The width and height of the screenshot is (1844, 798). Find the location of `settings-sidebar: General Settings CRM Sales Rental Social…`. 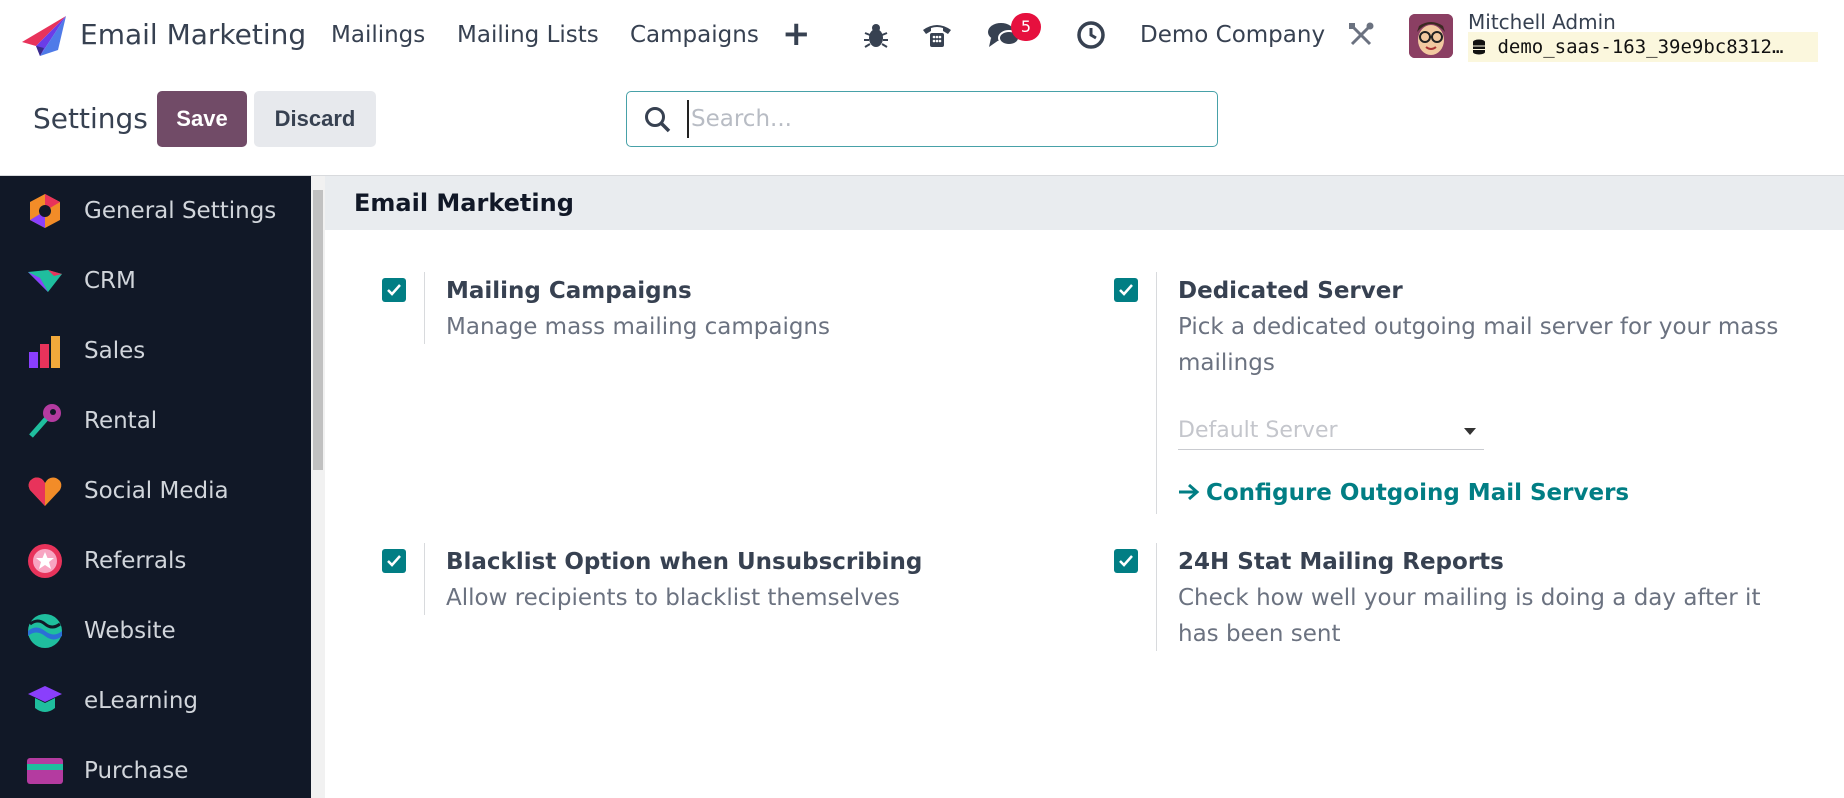

settings-sidebar: General Settings CRM Sales Rental Social… is located at coordinates (155, 487).